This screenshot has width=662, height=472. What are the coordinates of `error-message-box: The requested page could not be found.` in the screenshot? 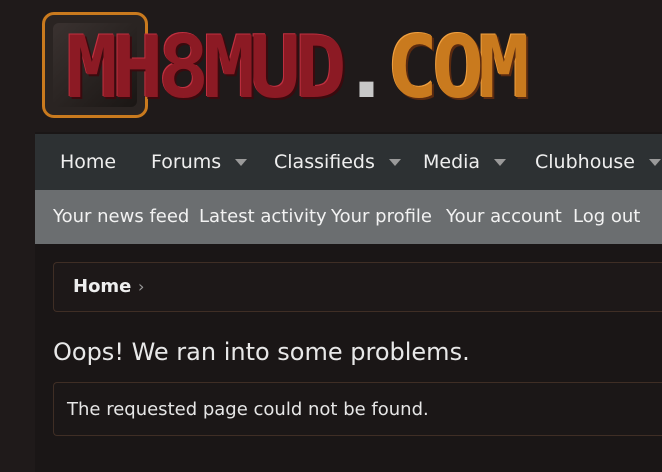 It's located at (357, 409).